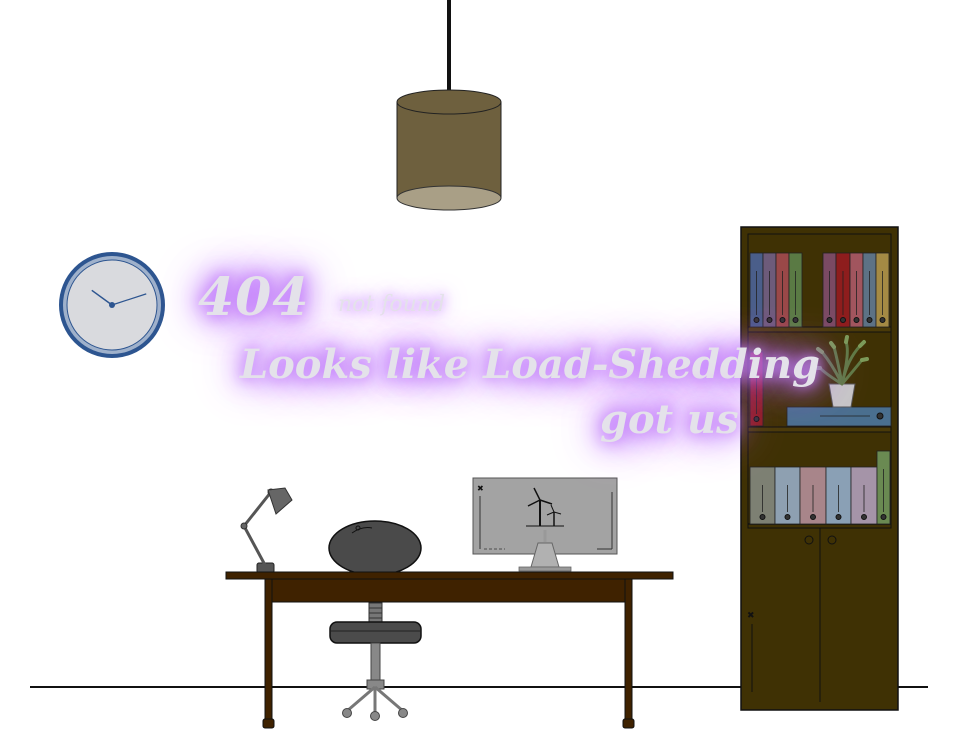  Describe the element at coordinates (669, 419) in the screenshot. I see `error-message-line2: got us` at that location.